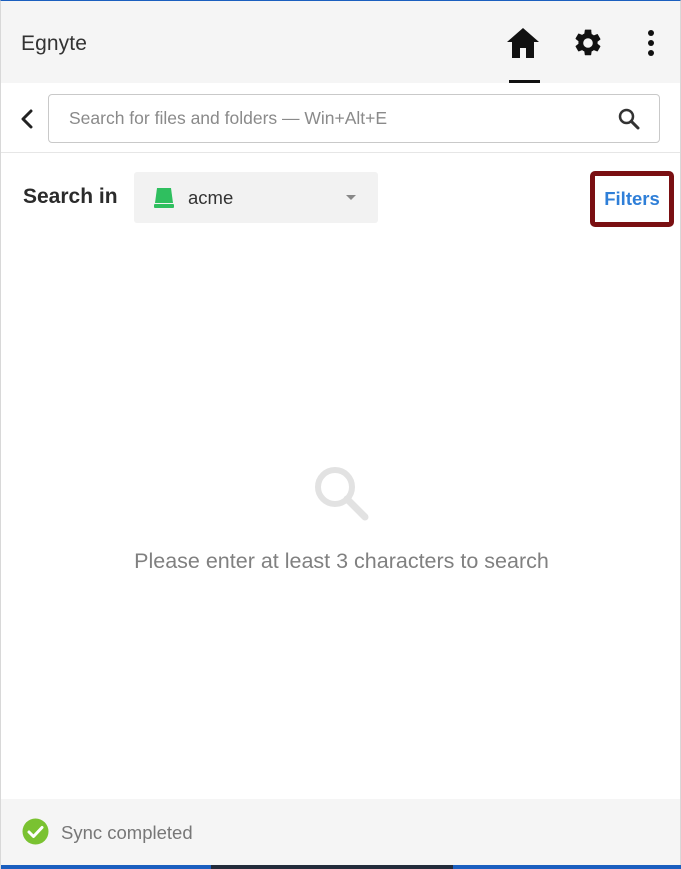 The image size is (681, 869). I want to click on search-row, so click(340, 118).